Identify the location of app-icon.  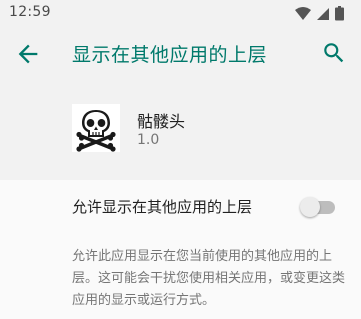
(96, 128).